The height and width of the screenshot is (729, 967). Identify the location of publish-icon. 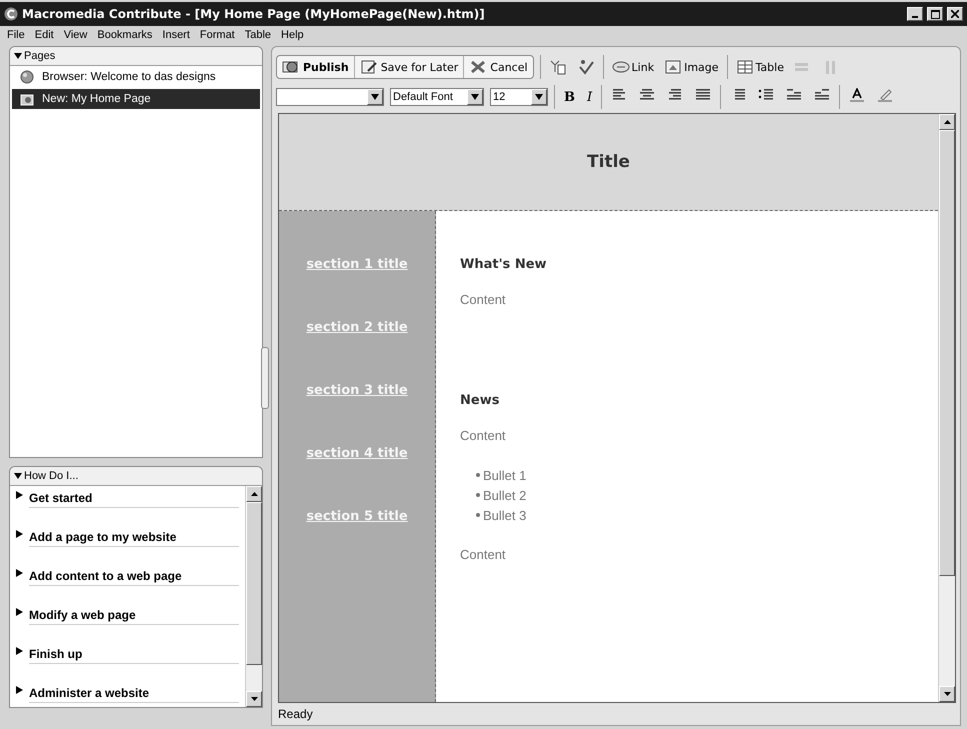
(291, 67).